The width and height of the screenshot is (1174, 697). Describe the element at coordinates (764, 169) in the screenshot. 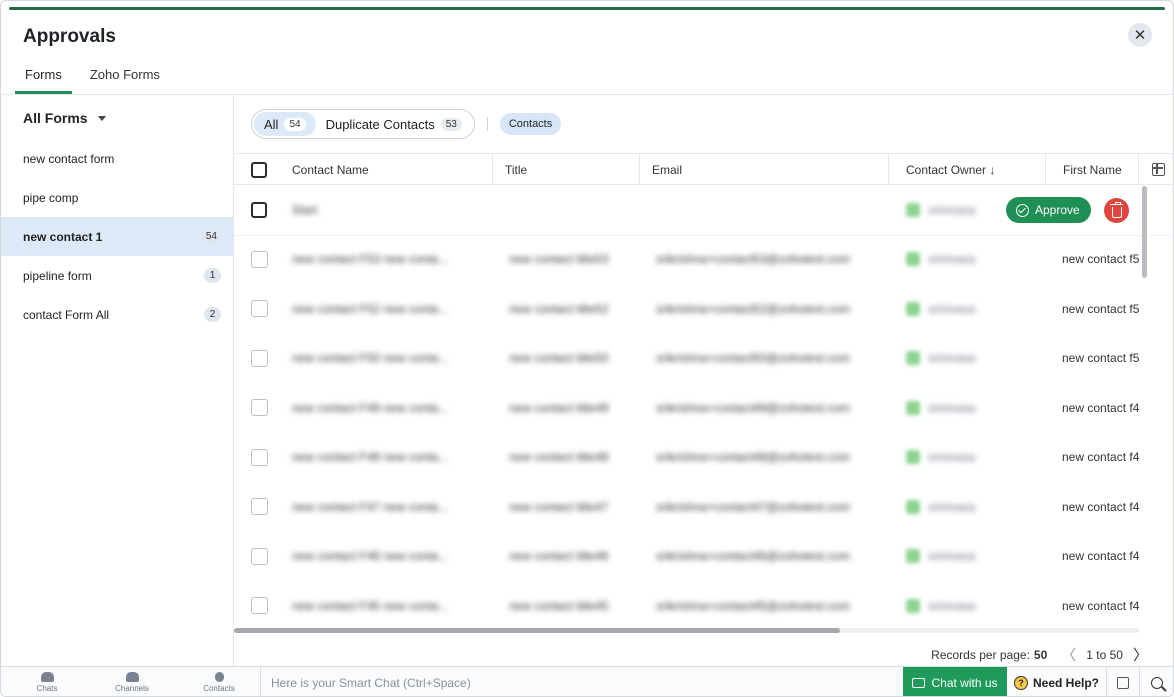

I see `column-email: Email` at that location.